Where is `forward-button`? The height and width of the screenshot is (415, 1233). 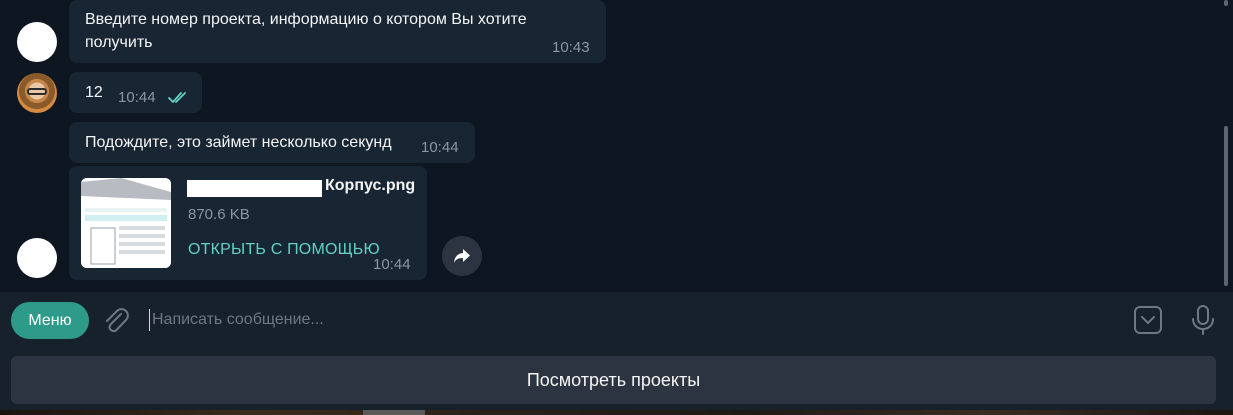 forward-button is located at coordinates (462, 256).